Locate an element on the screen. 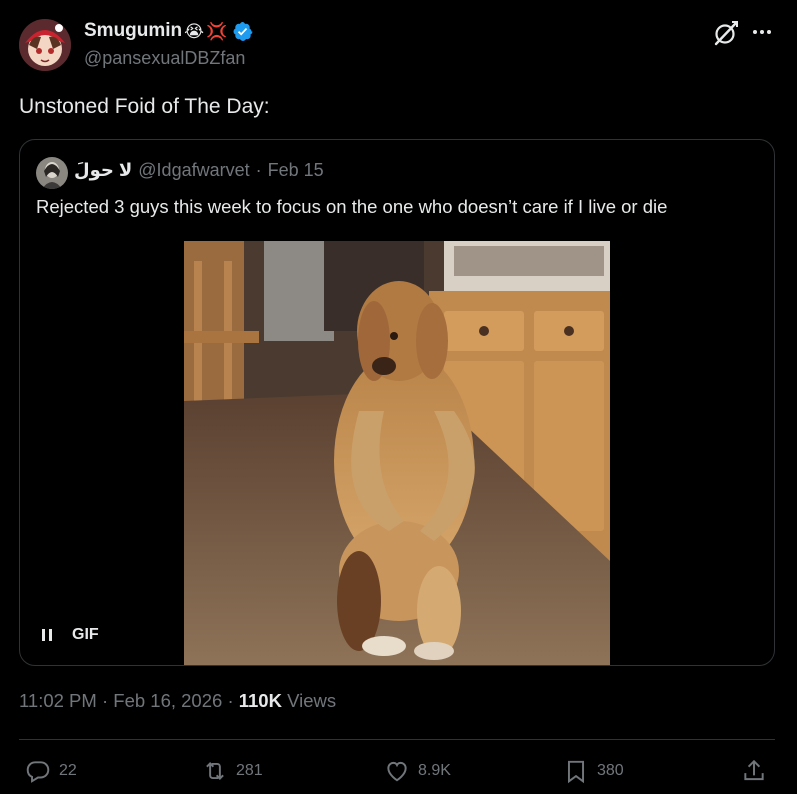  gif-label: GIF is located at coordinates (85, 634).